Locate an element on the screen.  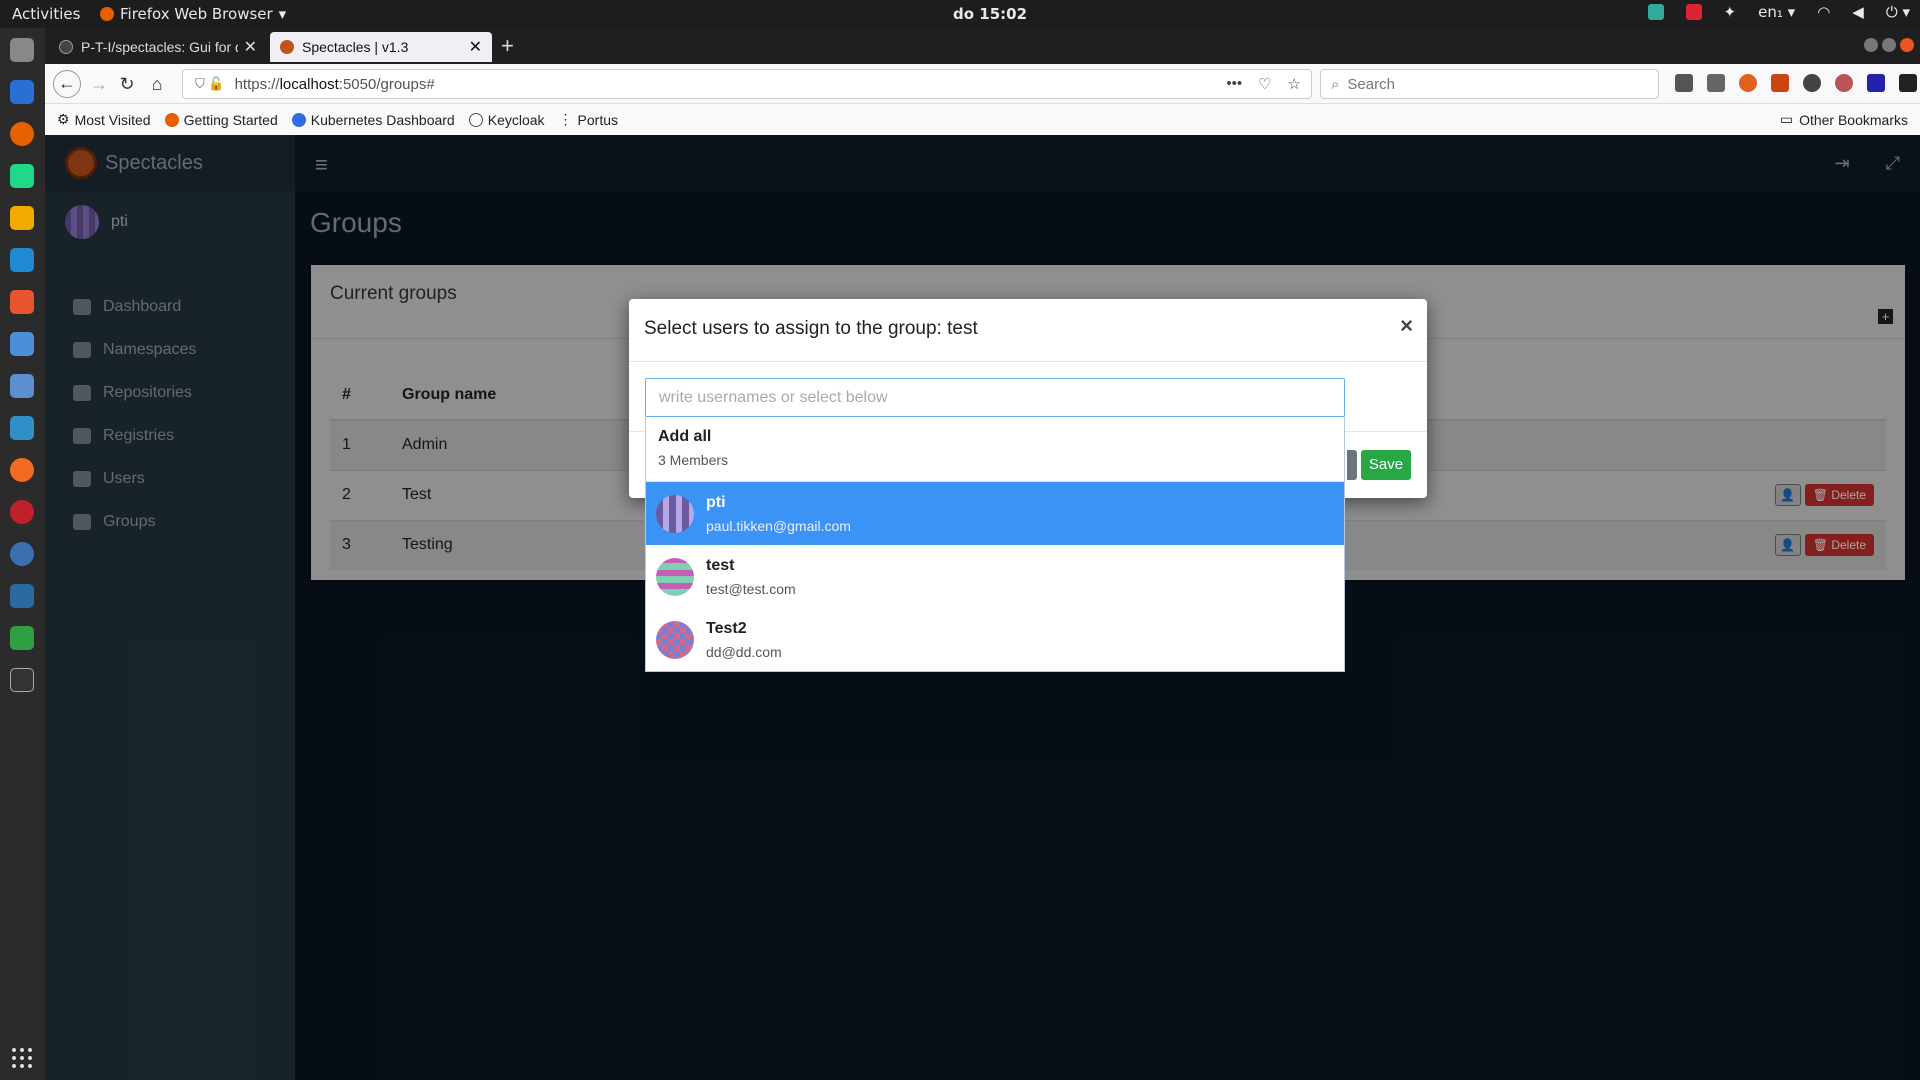
files-icon is located at coordinates (22, 50).